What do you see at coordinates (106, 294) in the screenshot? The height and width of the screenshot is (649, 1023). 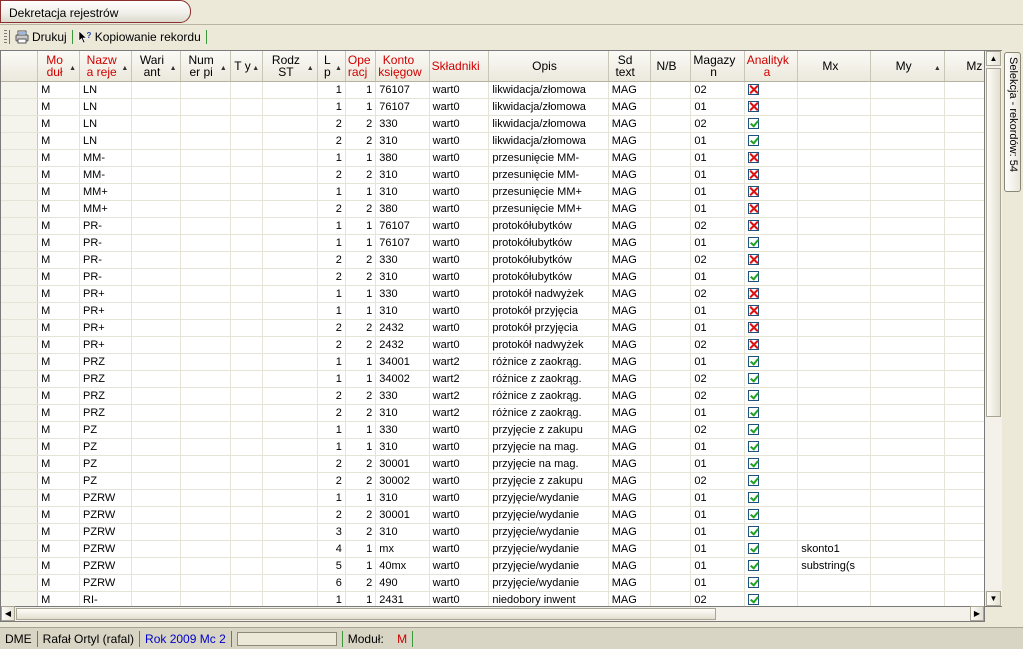 I see `cell-nazwa: PR+` at bounding box center [106, 294].